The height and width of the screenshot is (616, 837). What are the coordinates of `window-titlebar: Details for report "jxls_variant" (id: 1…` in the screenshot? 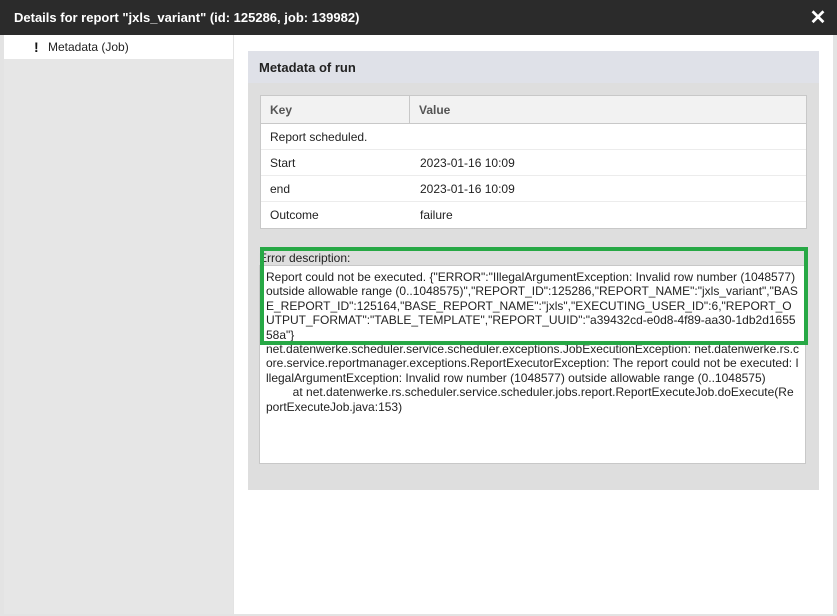 It's located at (418, 17).